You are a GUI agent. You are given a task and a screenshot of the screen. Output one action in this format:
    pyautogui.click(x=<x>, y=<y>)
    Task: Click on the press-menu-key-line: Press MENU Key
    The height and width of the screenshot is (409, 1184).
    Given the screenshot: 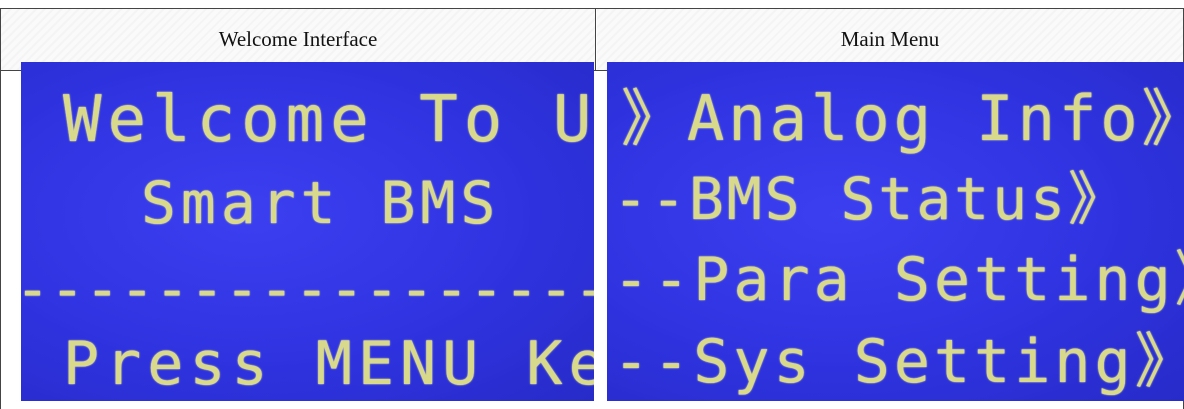 What is the action you would take?
    pyautogui.click(x=328, y=364)
    